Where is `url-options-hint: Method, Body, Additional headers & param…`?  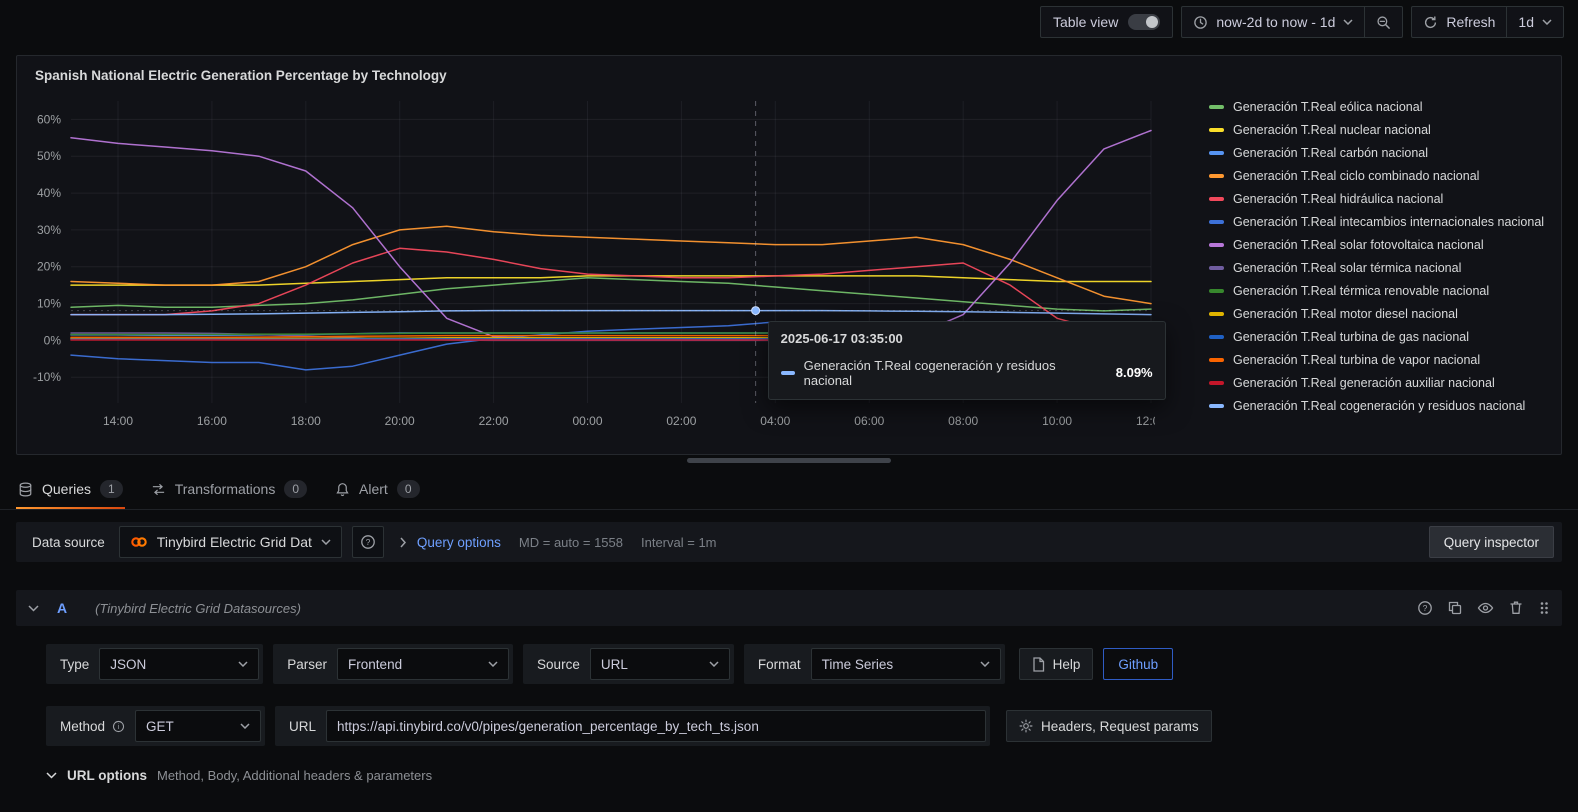 url-options-hint: Method, Body, Additional headers & param… is located at coordinates (295, 775).